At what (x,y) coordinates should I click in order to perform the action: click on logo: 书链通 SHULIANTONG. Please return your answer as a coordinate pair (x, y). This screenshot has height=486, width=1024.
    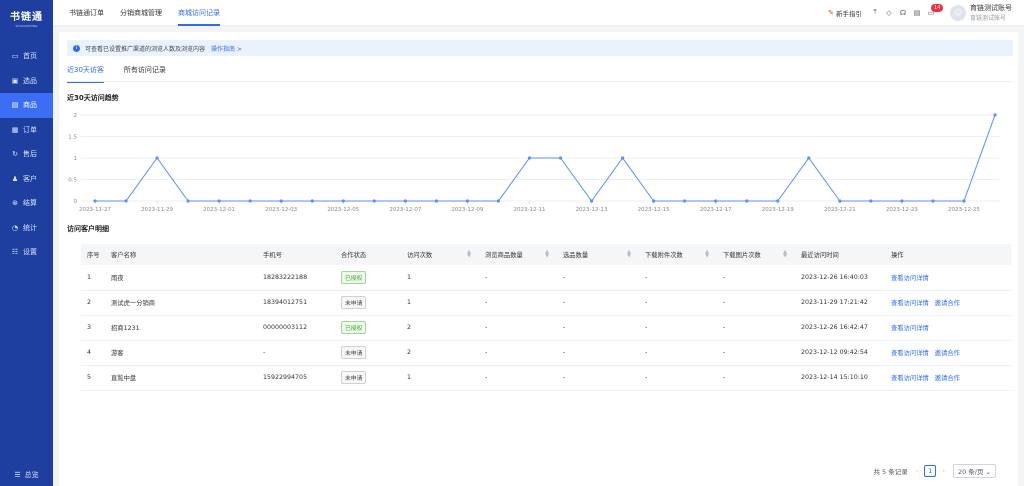
    Looking at the image, I should click on (26, 18).